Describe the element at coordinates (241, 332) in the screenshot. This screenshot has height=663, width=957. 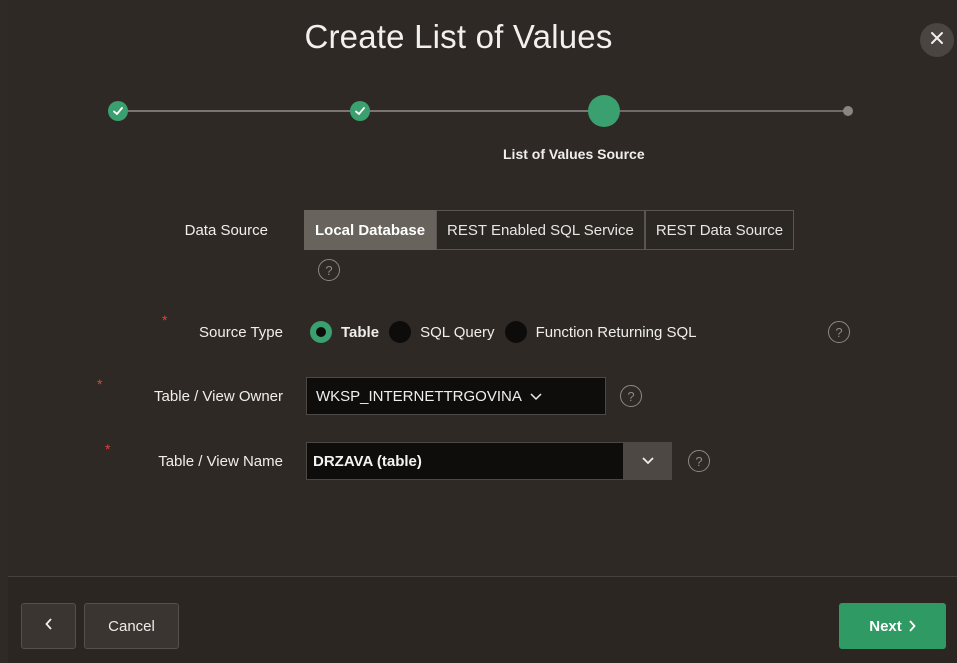
I see `source-type-label: Source Type` at that location.